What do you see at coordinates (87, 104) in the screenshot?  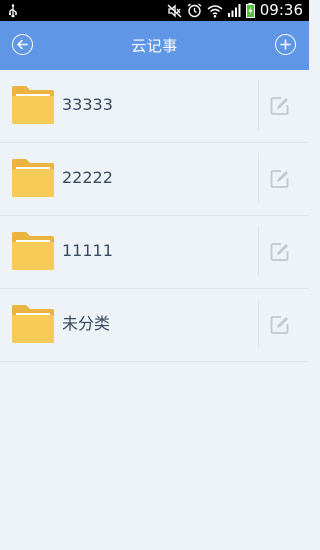 I see `folder-name: 33333` at bounding box center [87, 104].